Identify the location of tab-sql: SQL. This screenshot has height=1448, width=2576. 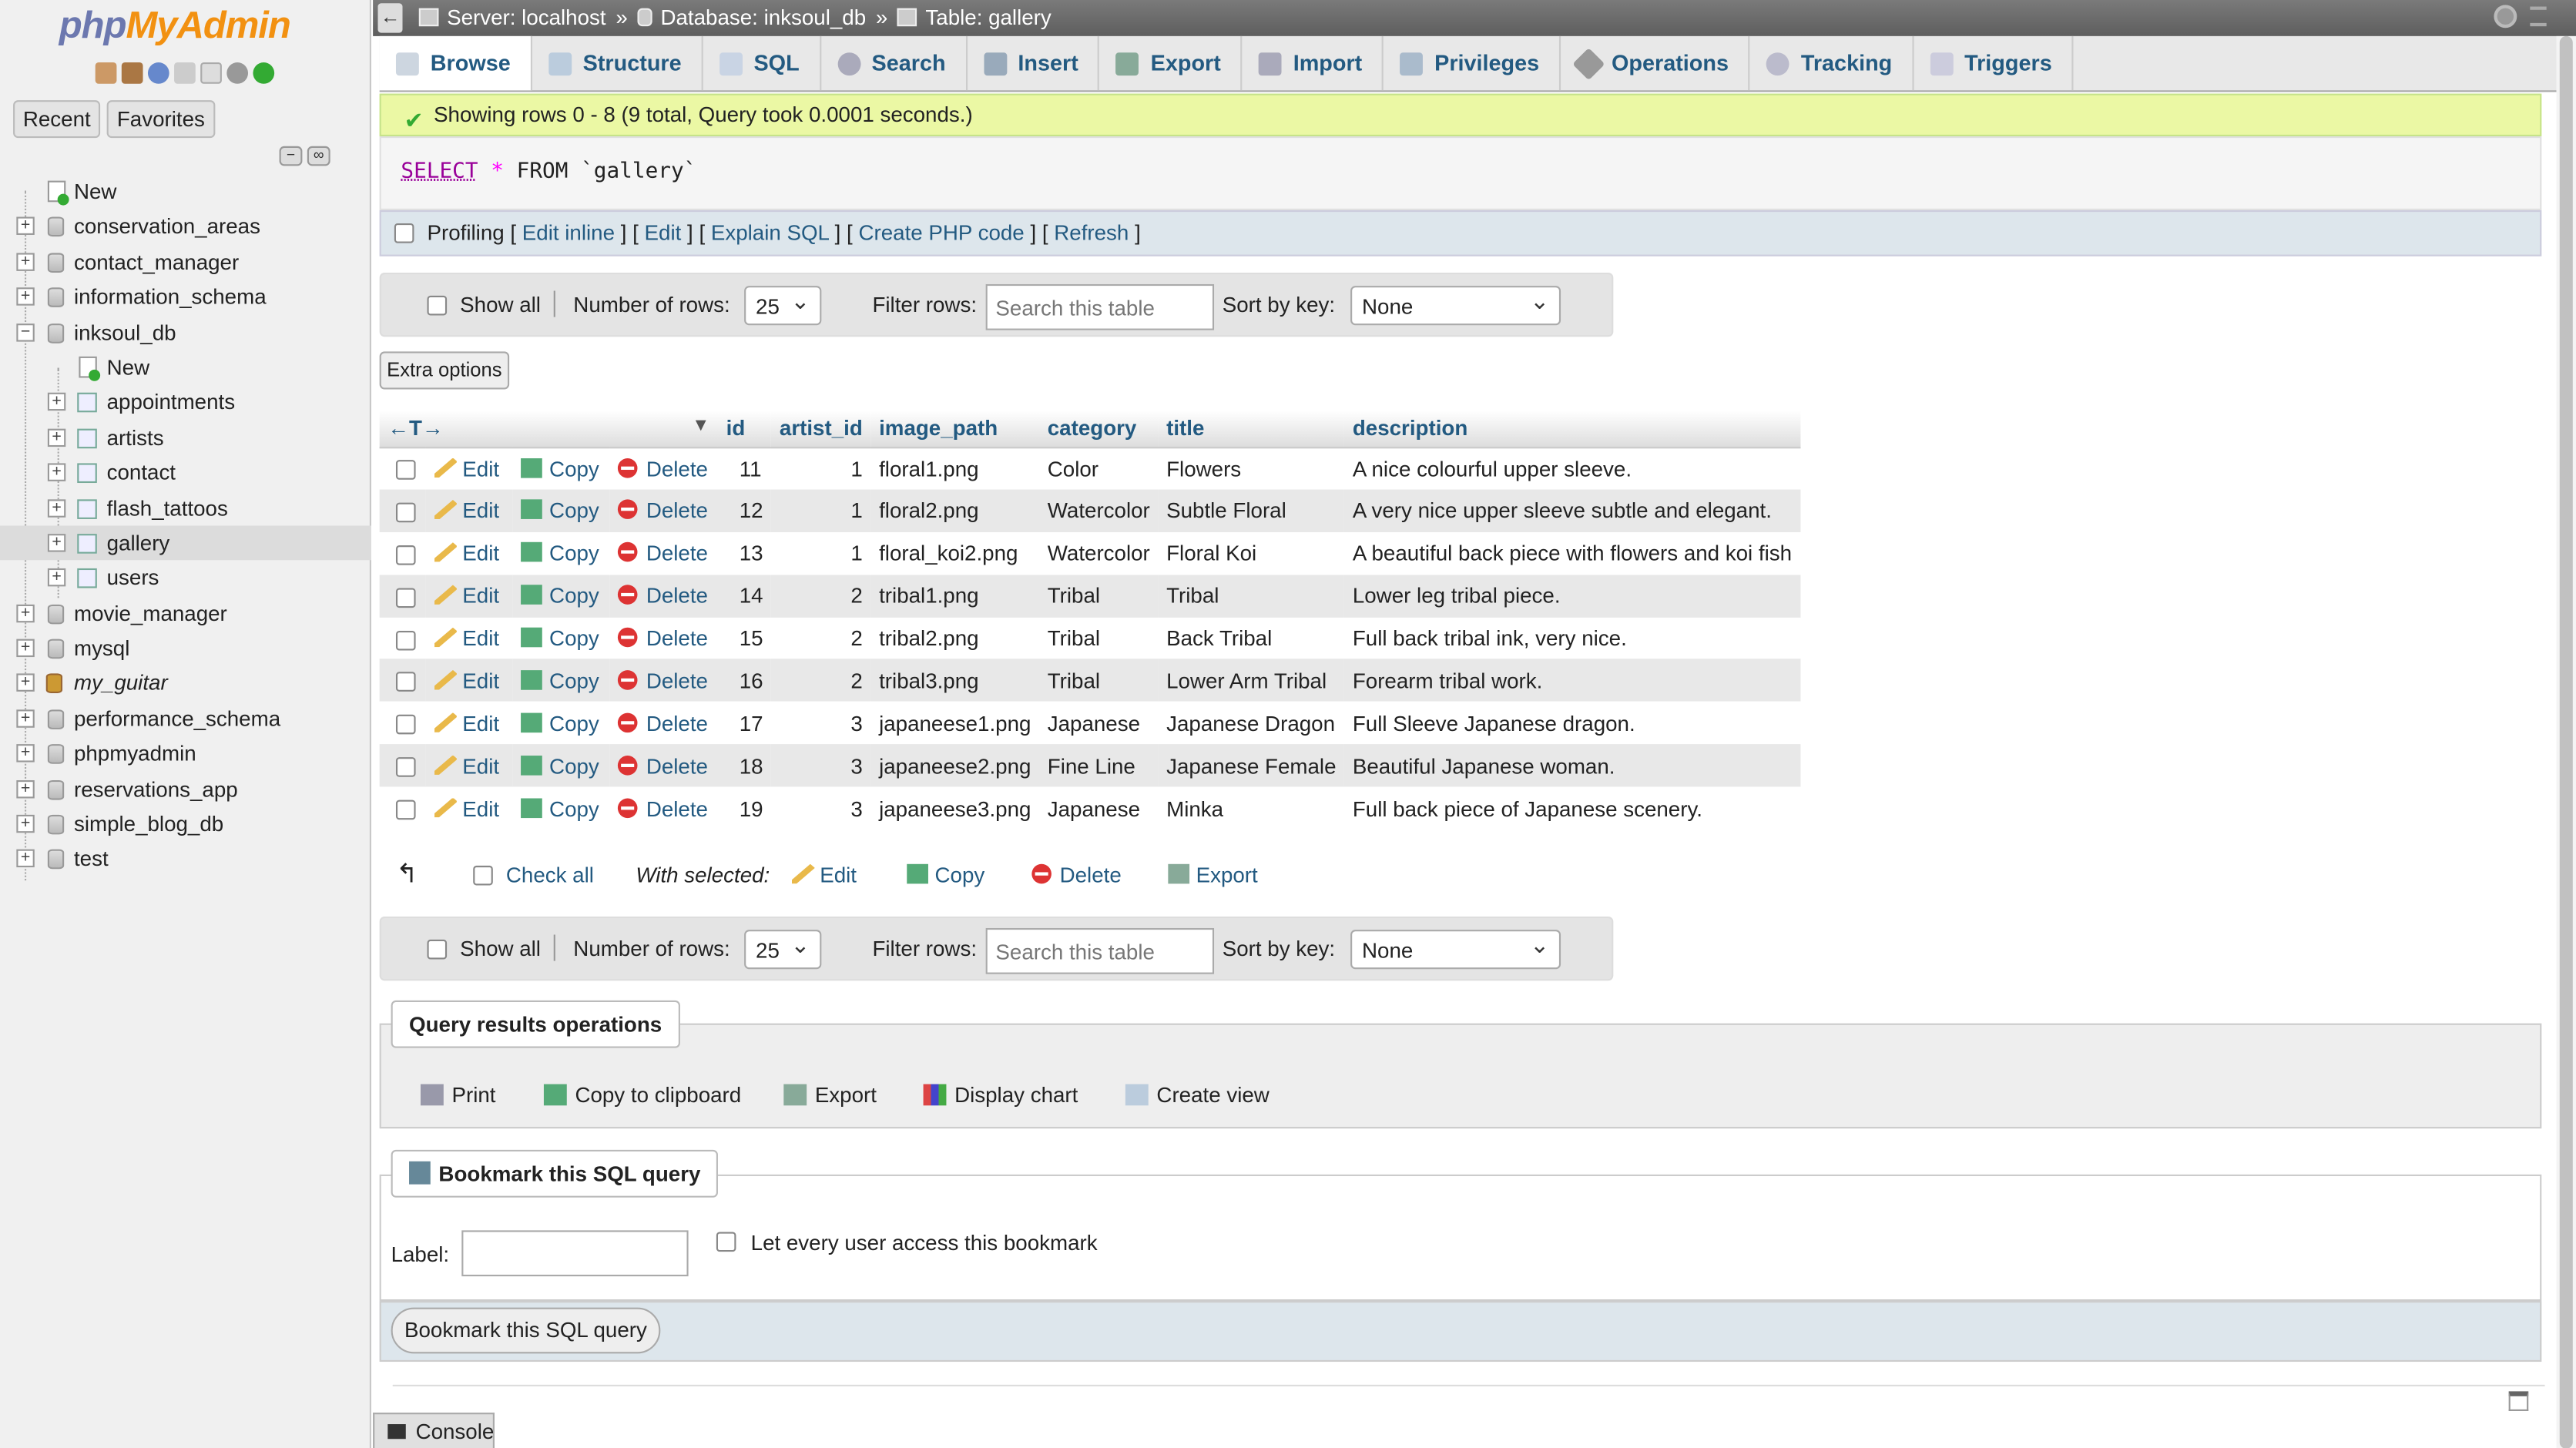
(762, 63).